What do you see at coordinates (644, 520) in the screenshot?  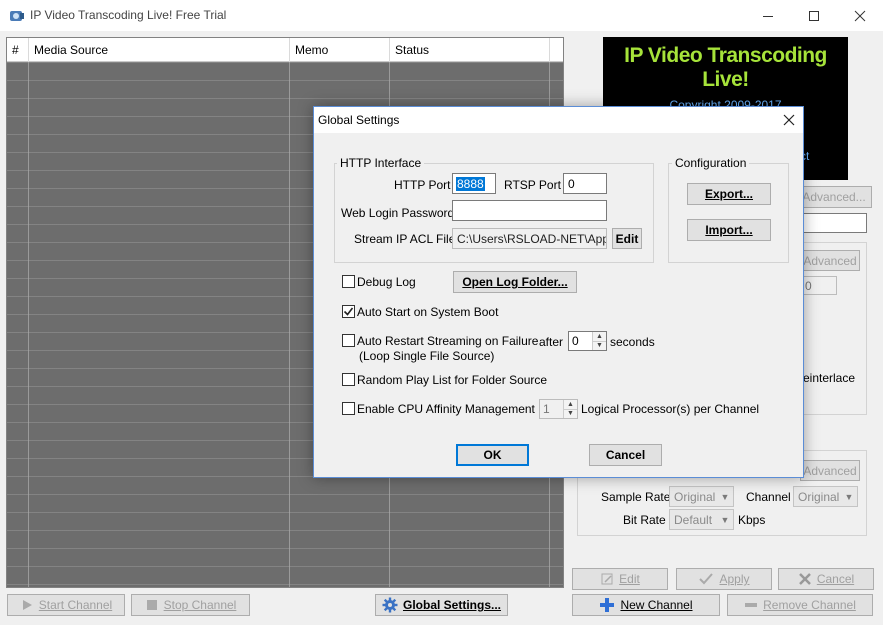 I see `bit-rate-label: Bit Rate` at bounding box center [644, 520].